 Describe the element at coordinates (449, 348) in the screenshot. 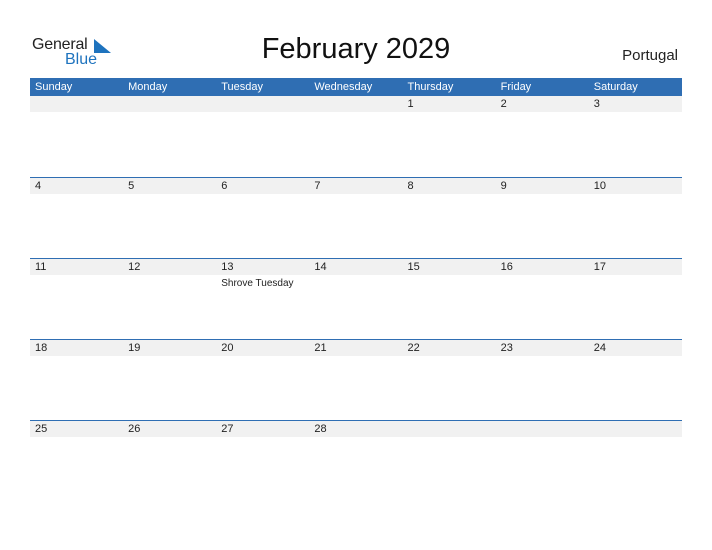

I see `day-cell: 22` at that location.